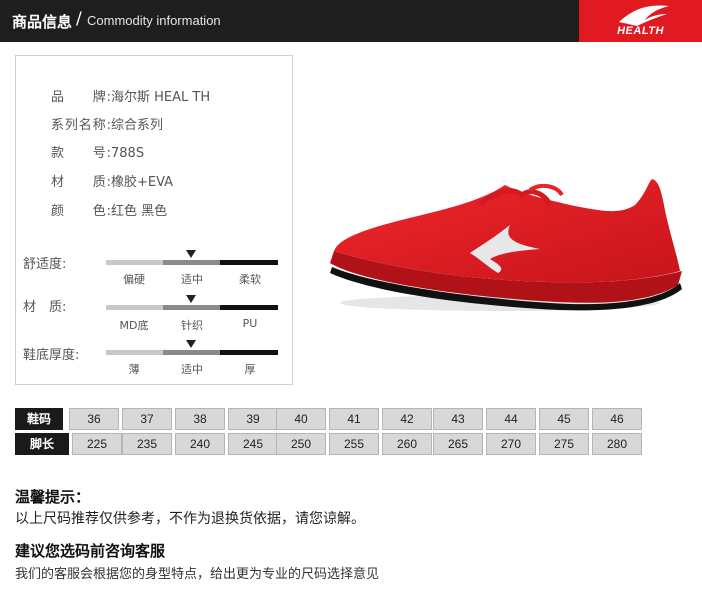 The height and width of the screenshot is (613, 702). What do you see at coordinates (640, 31) in the screenshot?
I see `brand-logo-text: HEALTH` at bounding box center [640, 31].